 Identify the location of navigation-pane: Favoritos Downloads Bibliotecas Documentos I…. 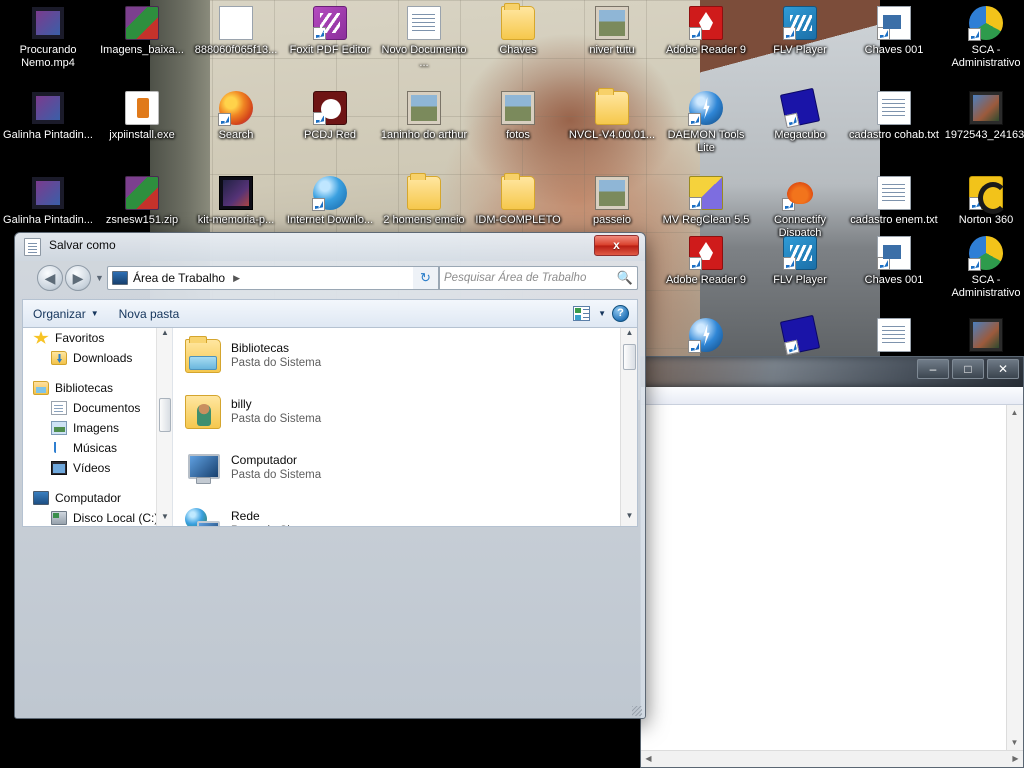
(98, 427).